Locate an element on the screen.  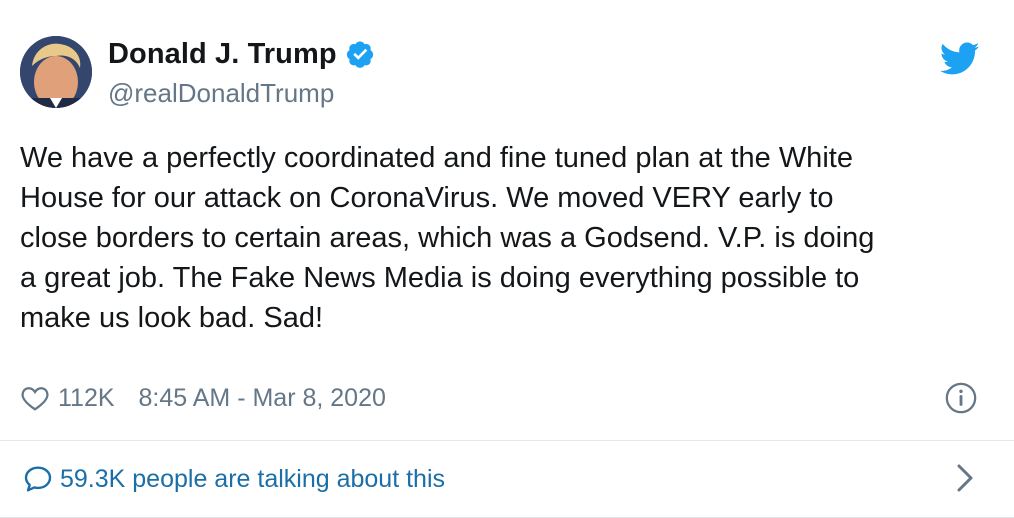
speech-bubble-icon is located at coordinates (38, 479).